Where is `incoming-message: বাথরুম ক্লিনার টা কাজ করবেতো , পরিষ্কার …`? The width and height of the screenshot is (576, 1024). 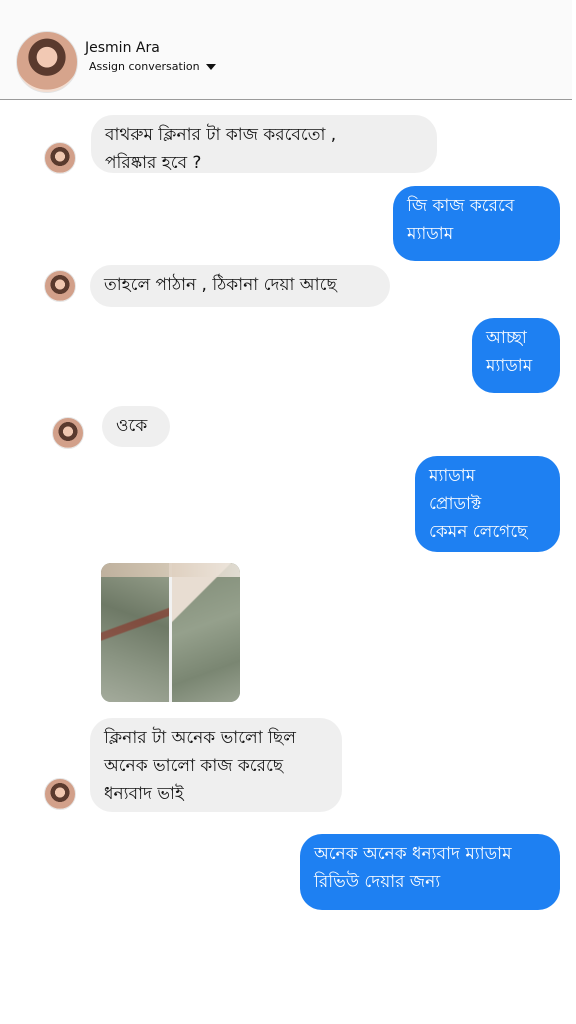 incoming-message: বাথরুম ক্লিনার টা কাজ করবেতো , পরিষ্কার … is located at coordinates (264, 144).